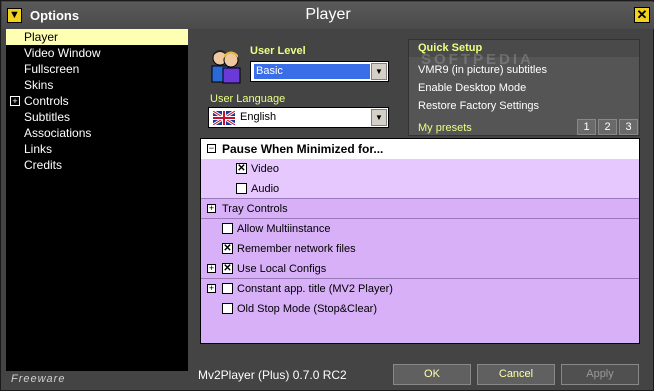 Image resolution: width=654 pixels, height=391 pixels. I want to click on multiinstance-checkbox, so click(227, 228).